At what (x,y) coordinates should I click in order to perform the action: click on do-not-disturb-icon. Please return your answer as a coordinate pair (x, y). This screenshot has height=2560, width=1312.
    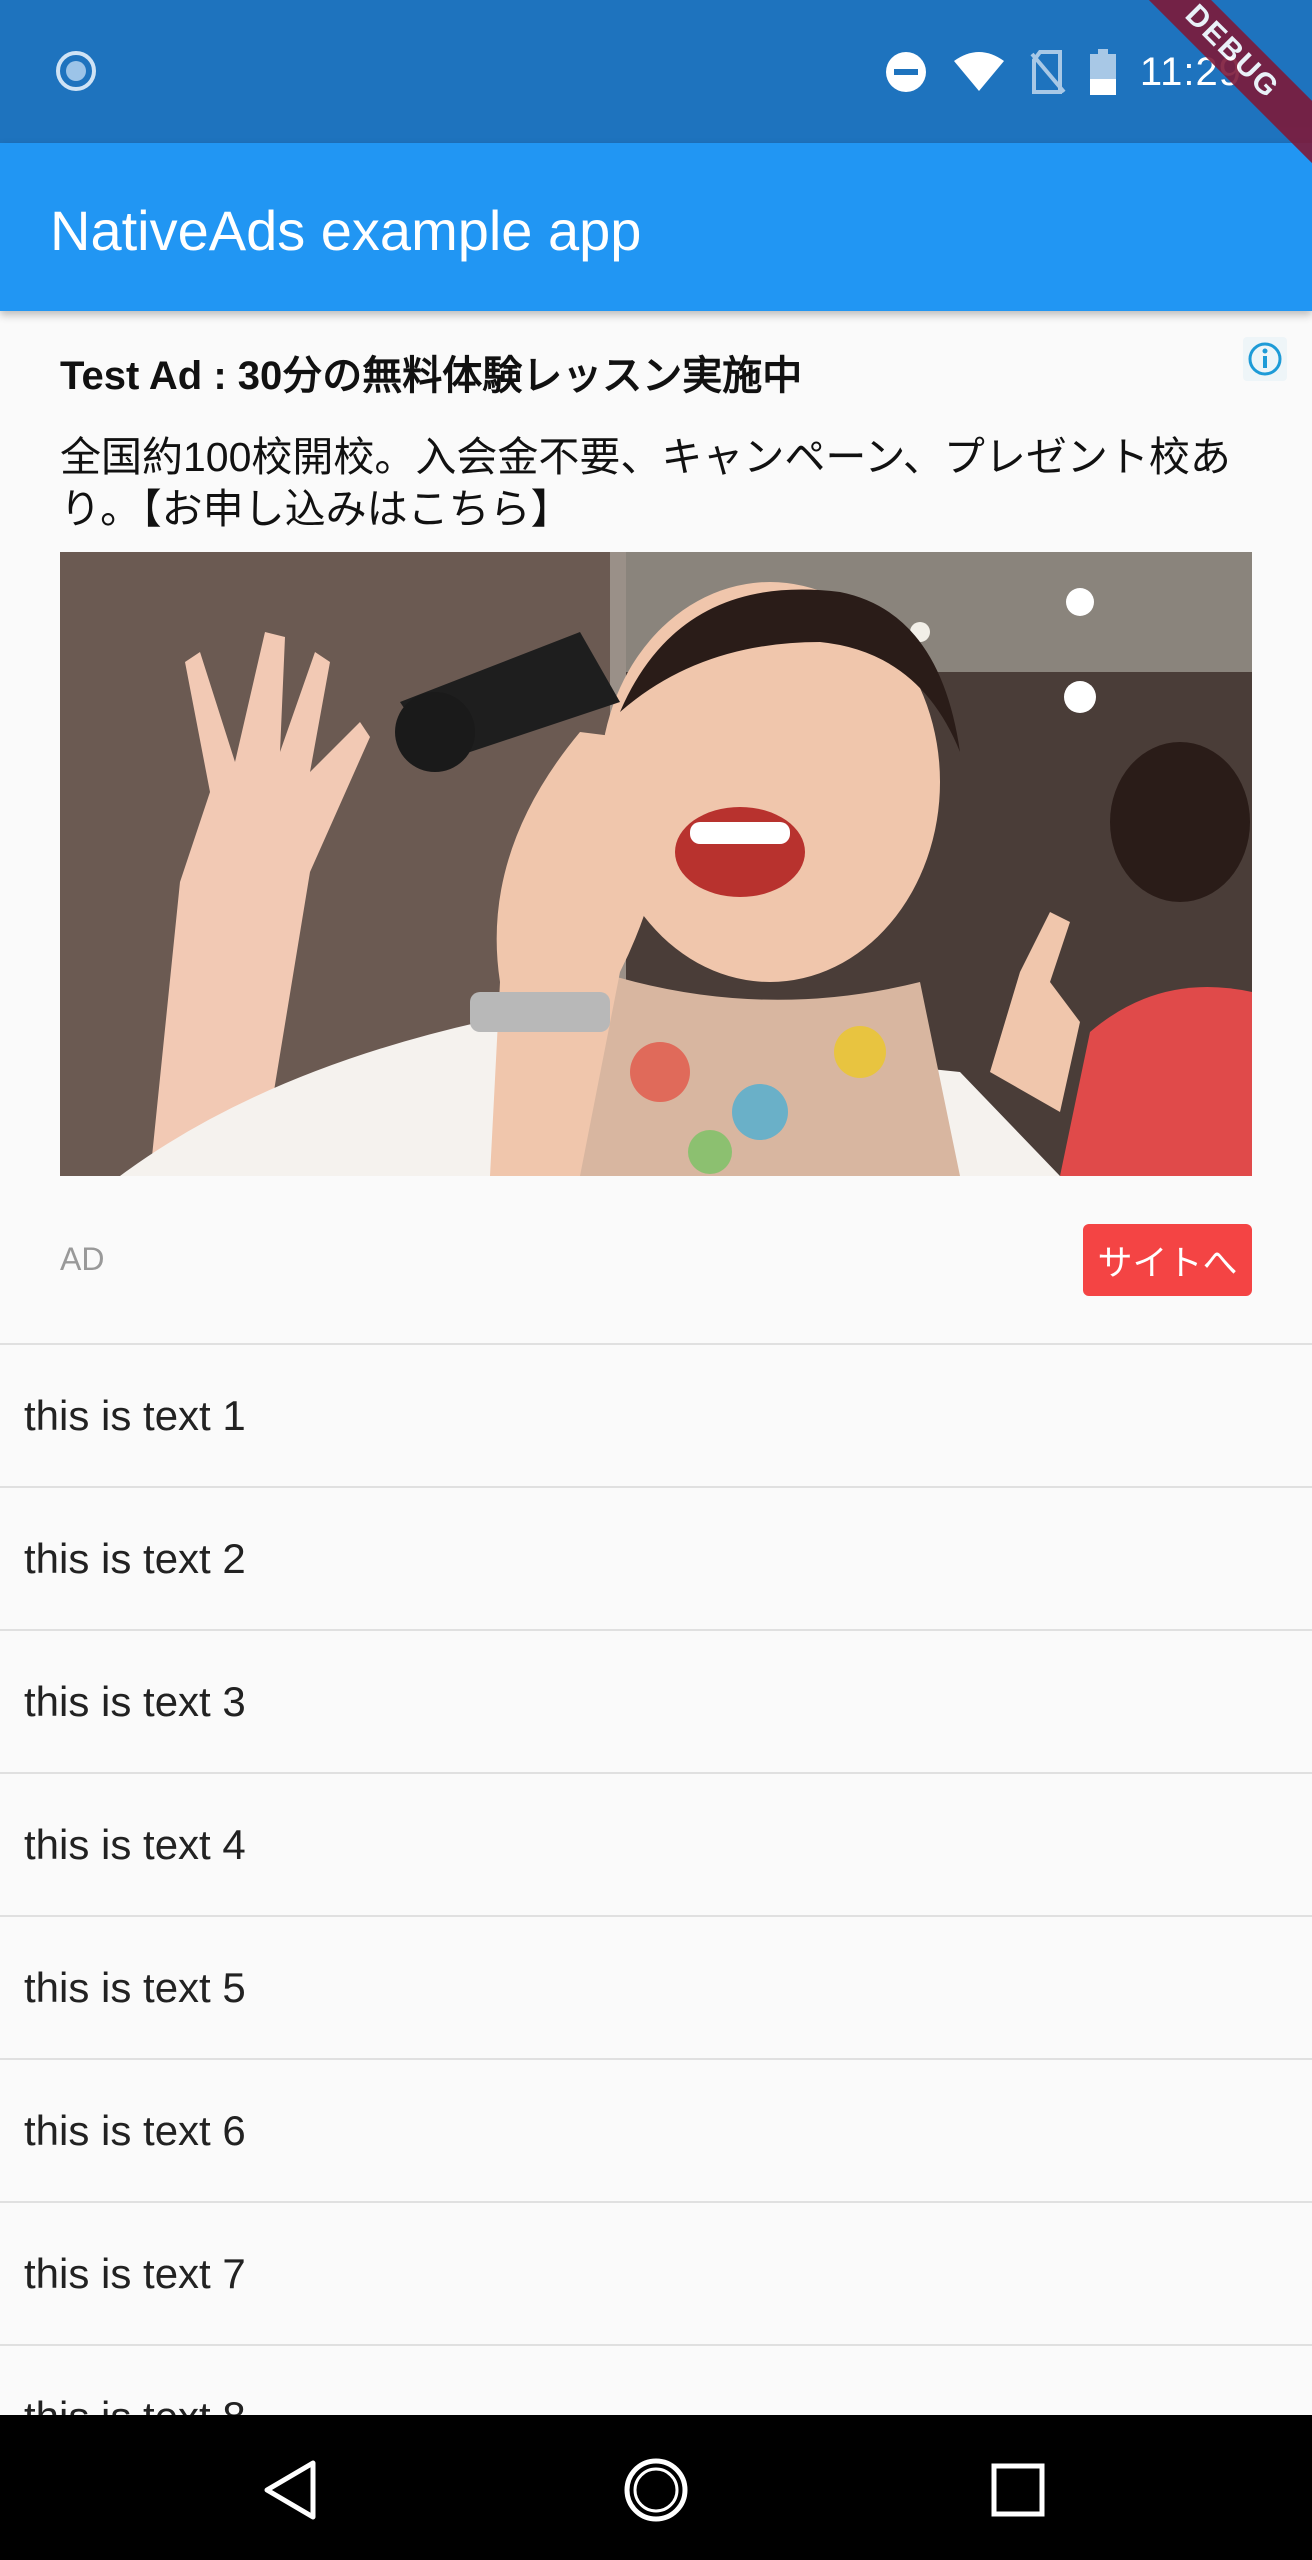
    Looking at the image, I should click on (905, 72).